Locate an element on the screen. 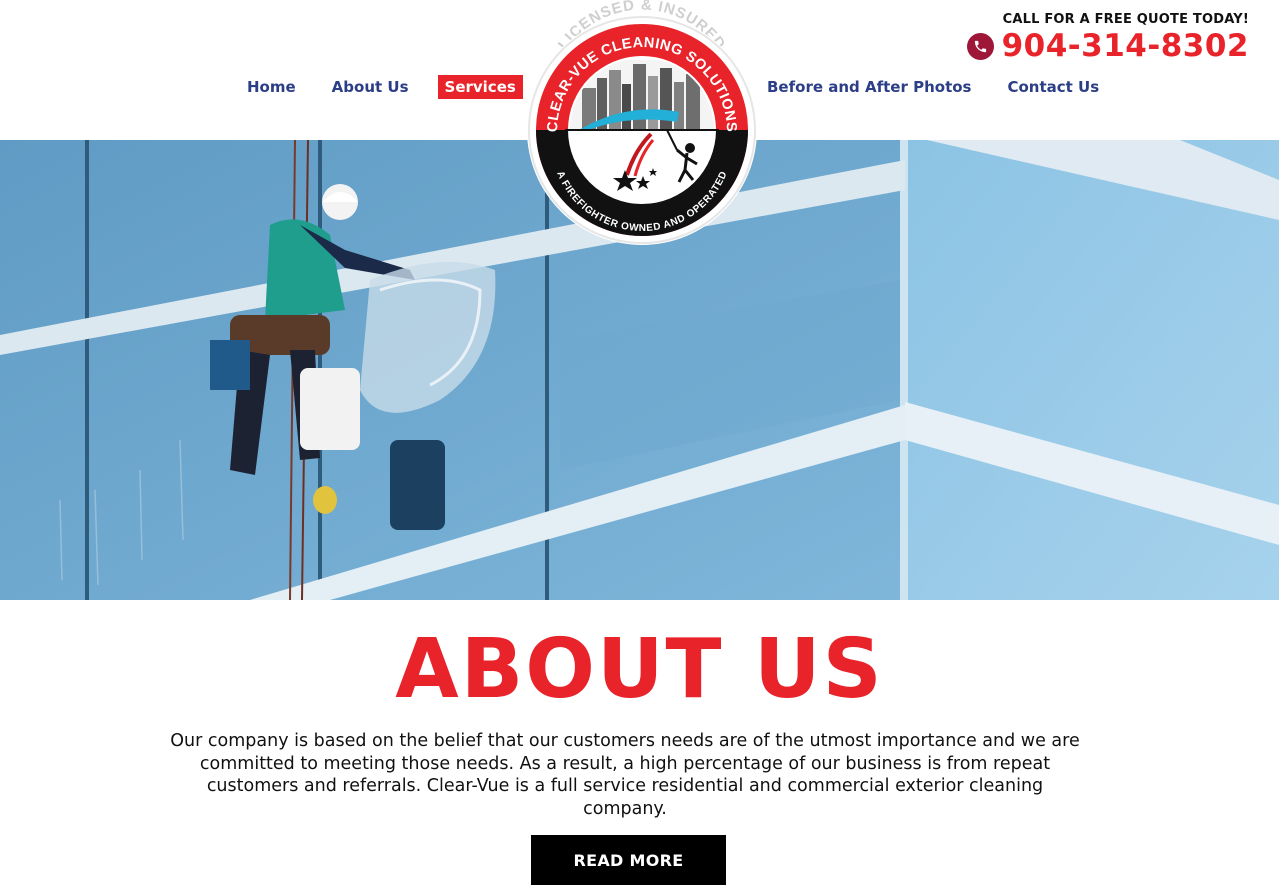 The width and height of the screenshot is (1279, 892). nav-contact-us: Contact Us is located at coordinates (1053, 87).